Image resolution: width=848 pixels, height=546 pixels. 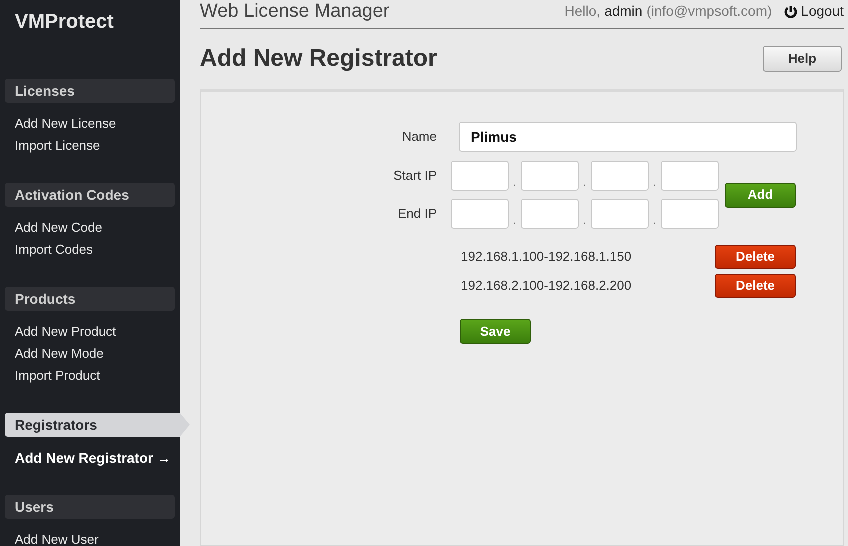 What do you see at coordinates (709, 11) in the screenshot?
I see `email-text: (info@vmpsoft.com)` at bounding box center [709, 11].